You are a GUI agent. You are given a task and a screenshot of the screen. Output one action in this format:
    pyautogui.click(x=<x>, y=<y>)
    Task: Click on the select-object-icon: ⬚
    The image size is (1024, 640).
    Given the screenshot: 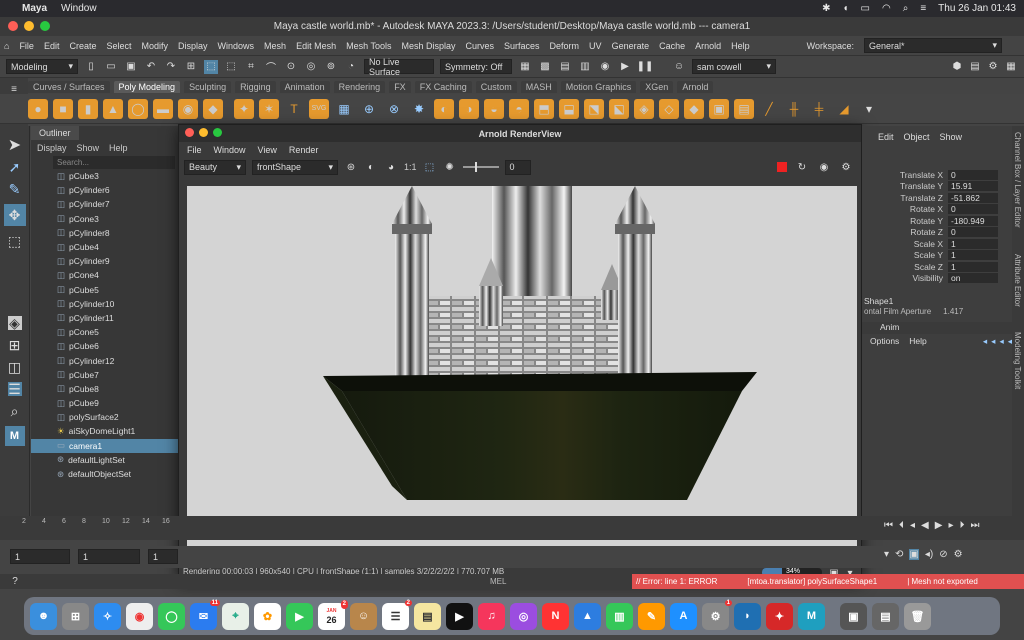 What is the action you would take?
    pyautogui.click(x=211, y=66)
    